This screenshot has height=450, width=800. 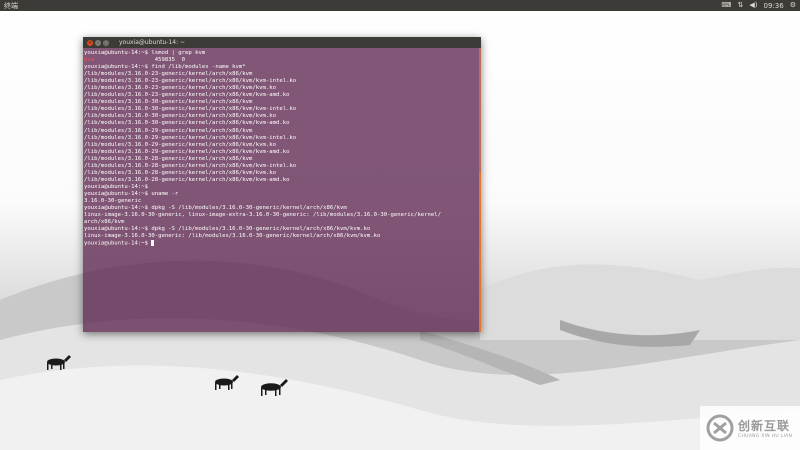 What do you see at coordinates (90, 42) in the screenshot?
I see `close-window-button: ×` at bounding box center [90, 42].